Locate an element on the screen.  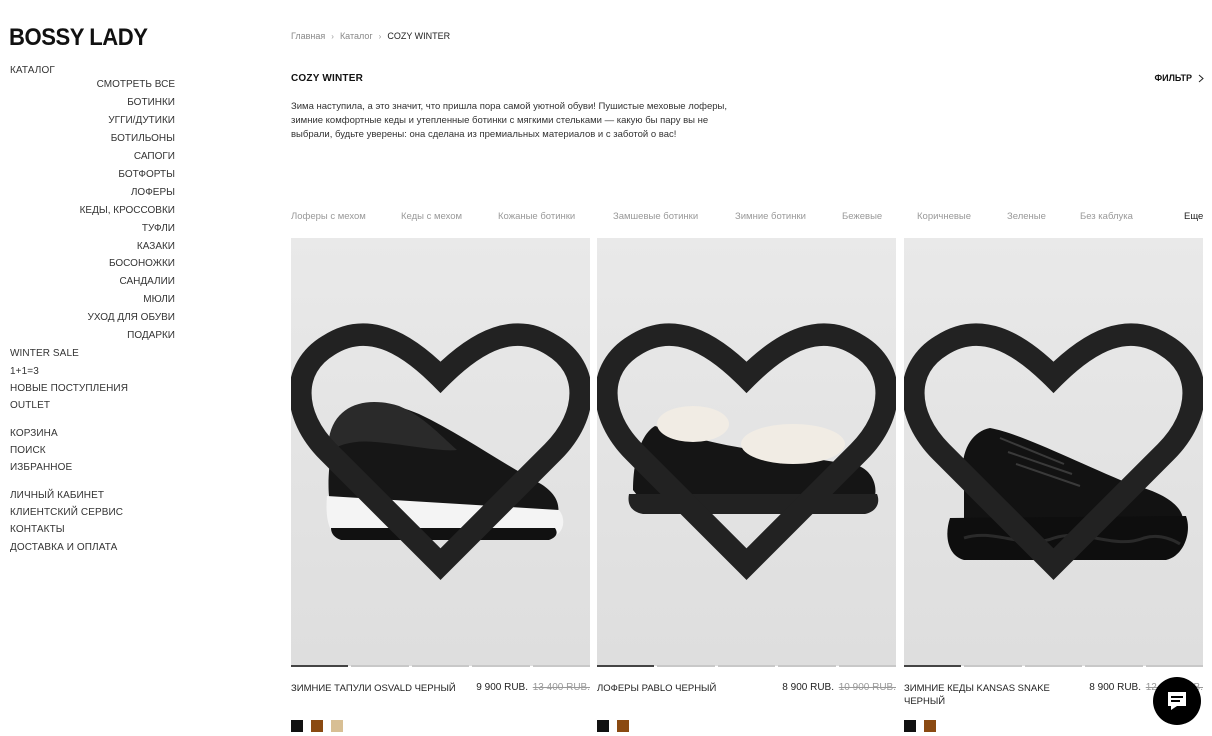
tag-suede-boots: Замшевые ботинки is located at coordinates (655, 216).